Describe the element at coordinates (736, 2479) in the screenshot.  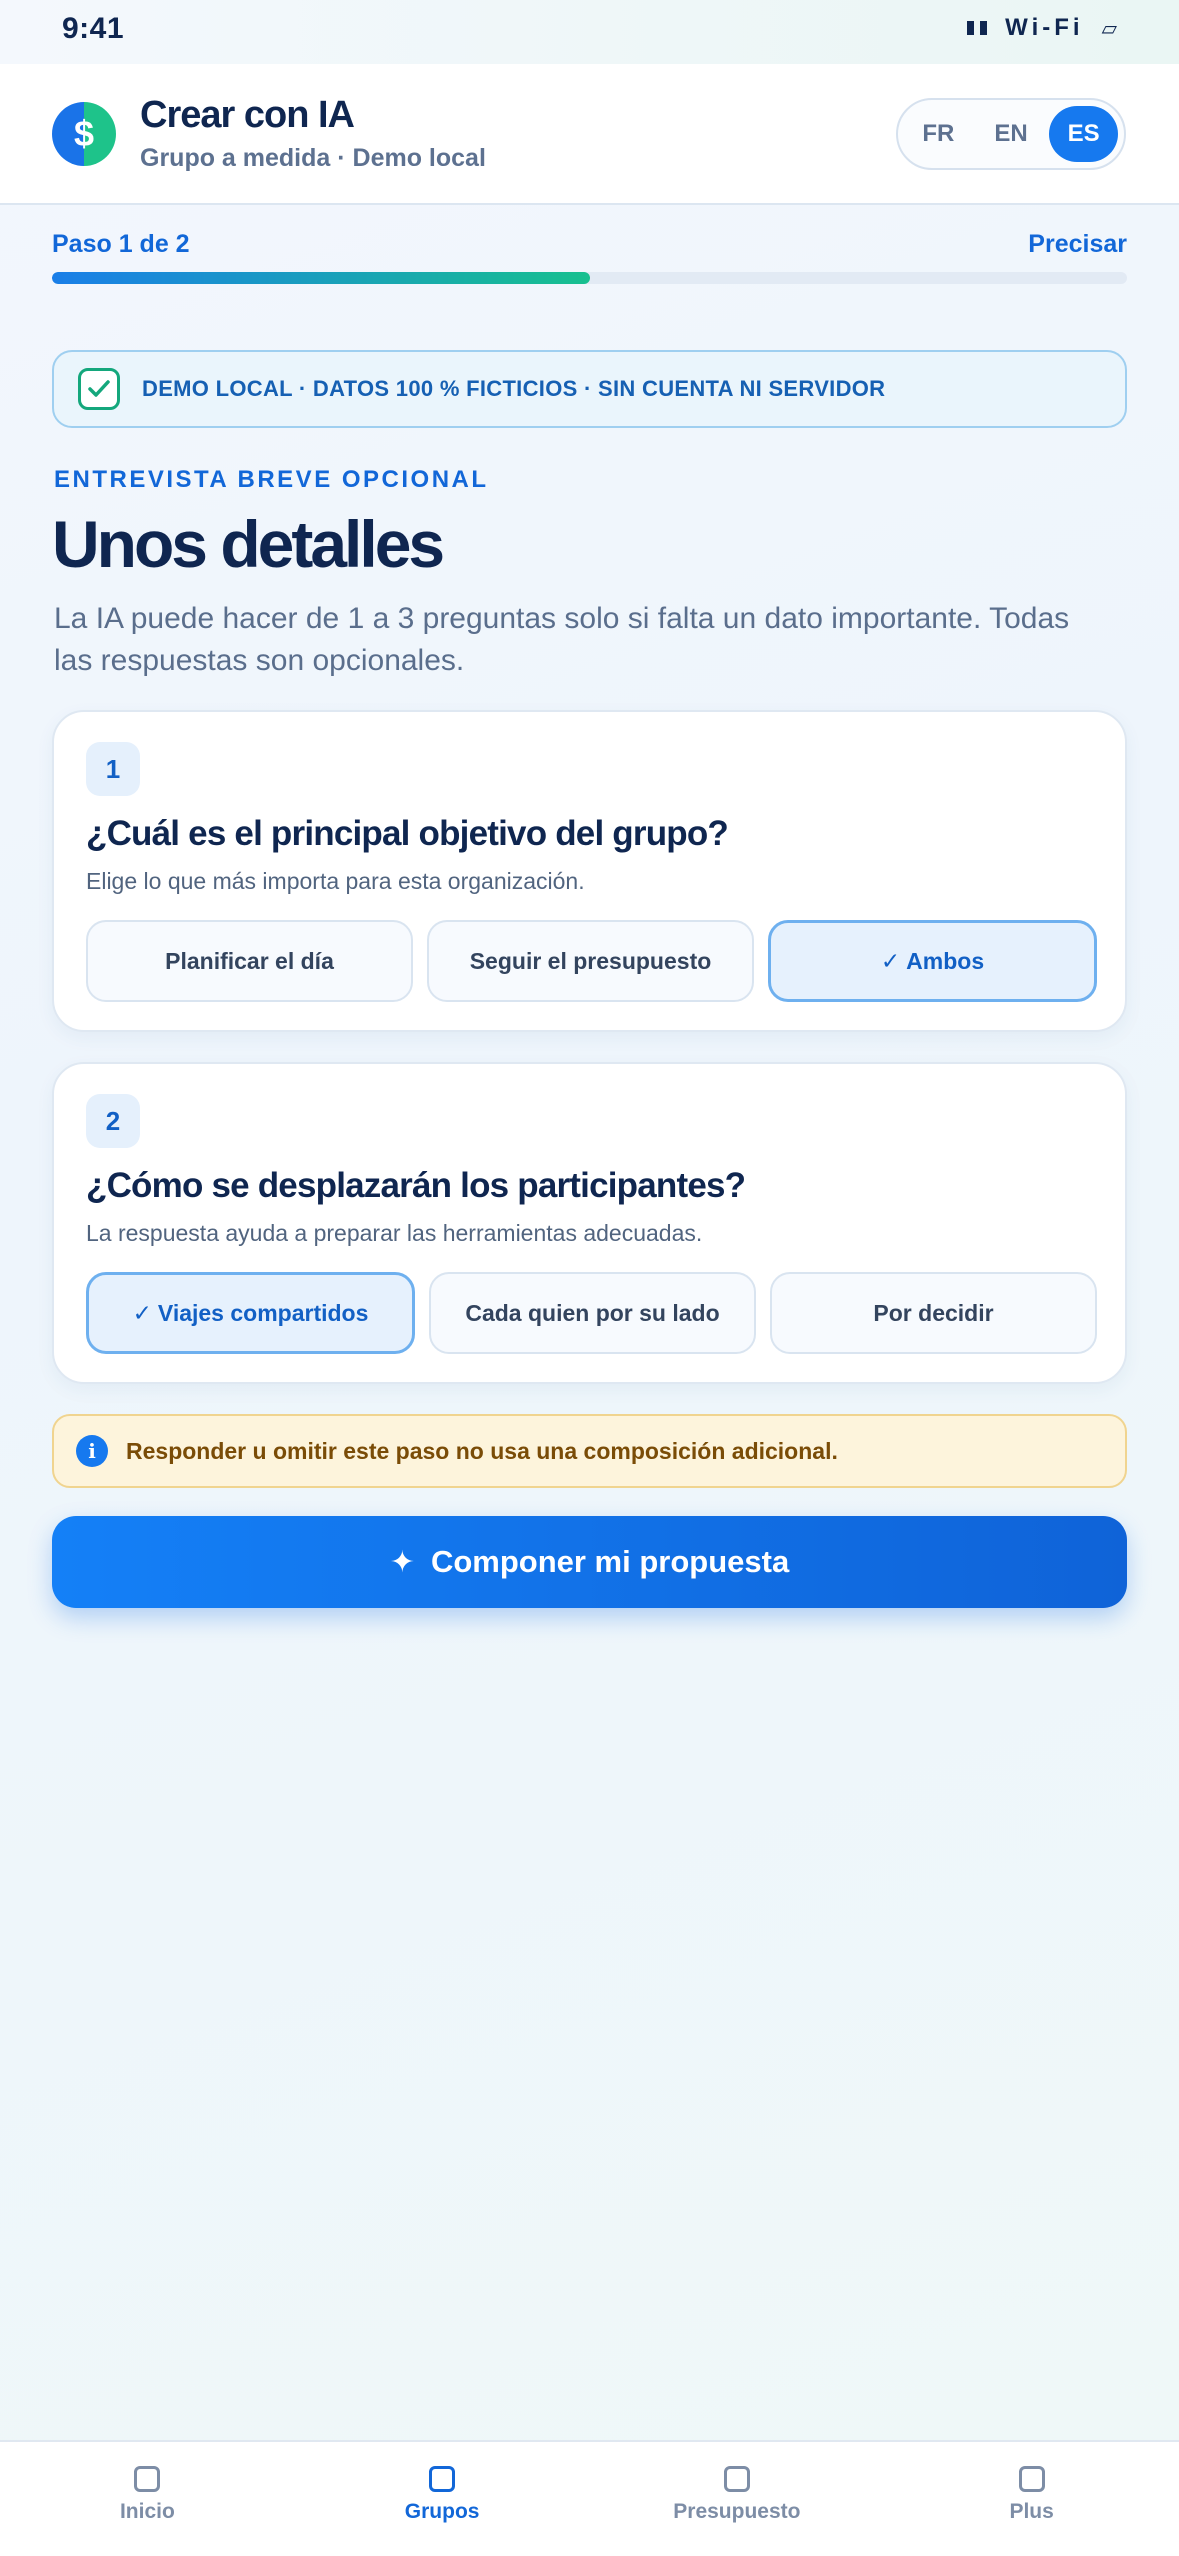
I see `budget-icon` at that location.